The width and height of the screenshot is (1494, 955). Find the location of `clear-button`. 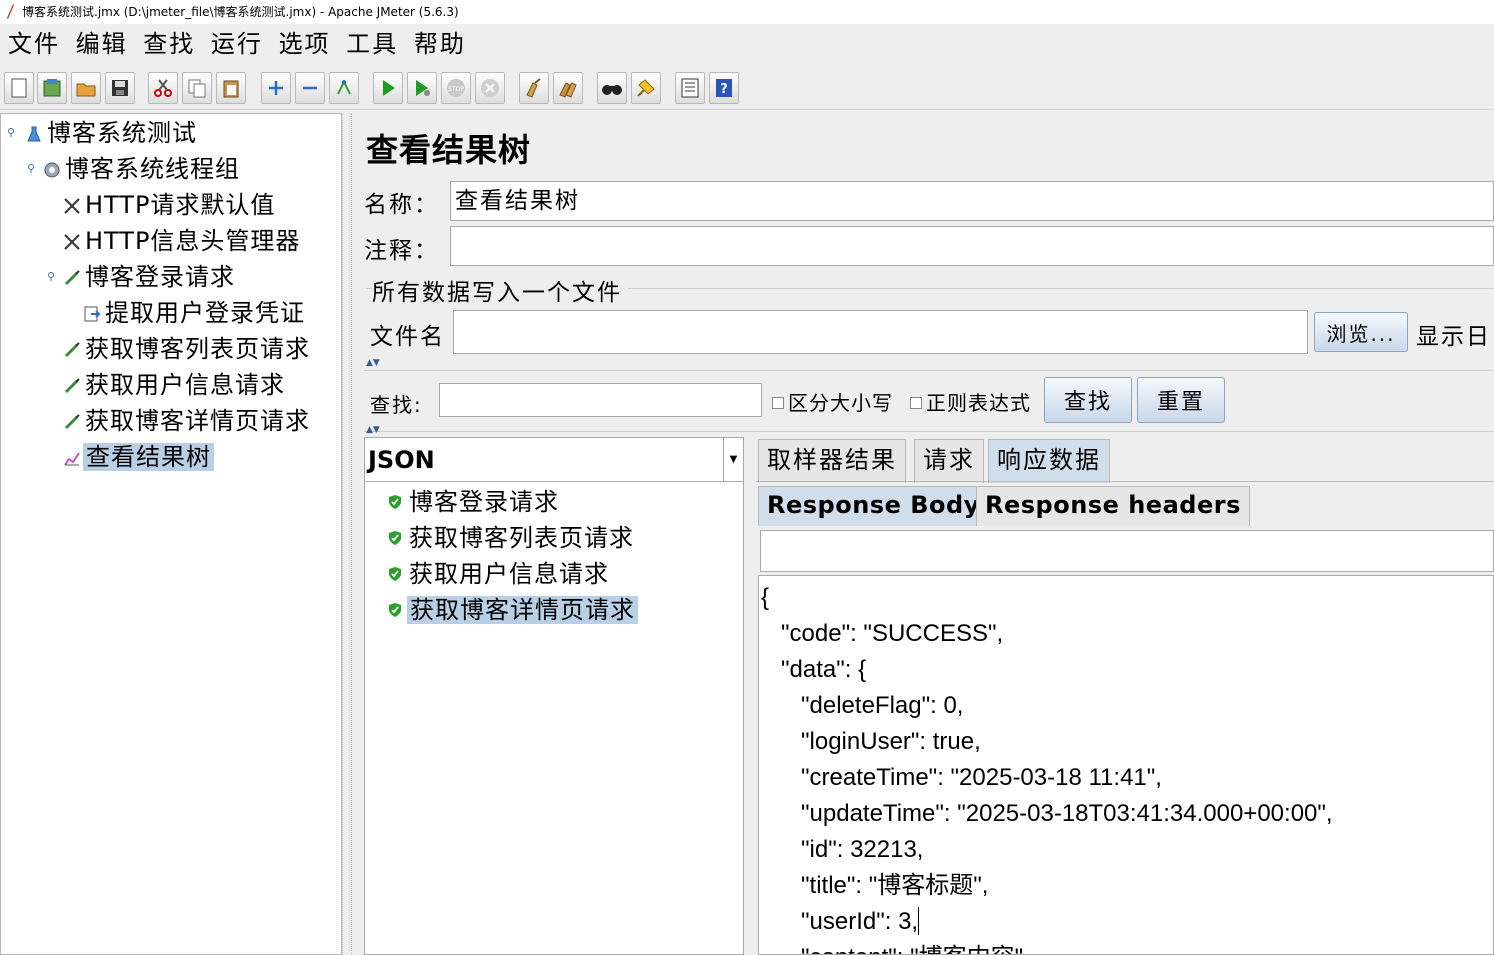

clear-button is located at coordinates (534, 88).